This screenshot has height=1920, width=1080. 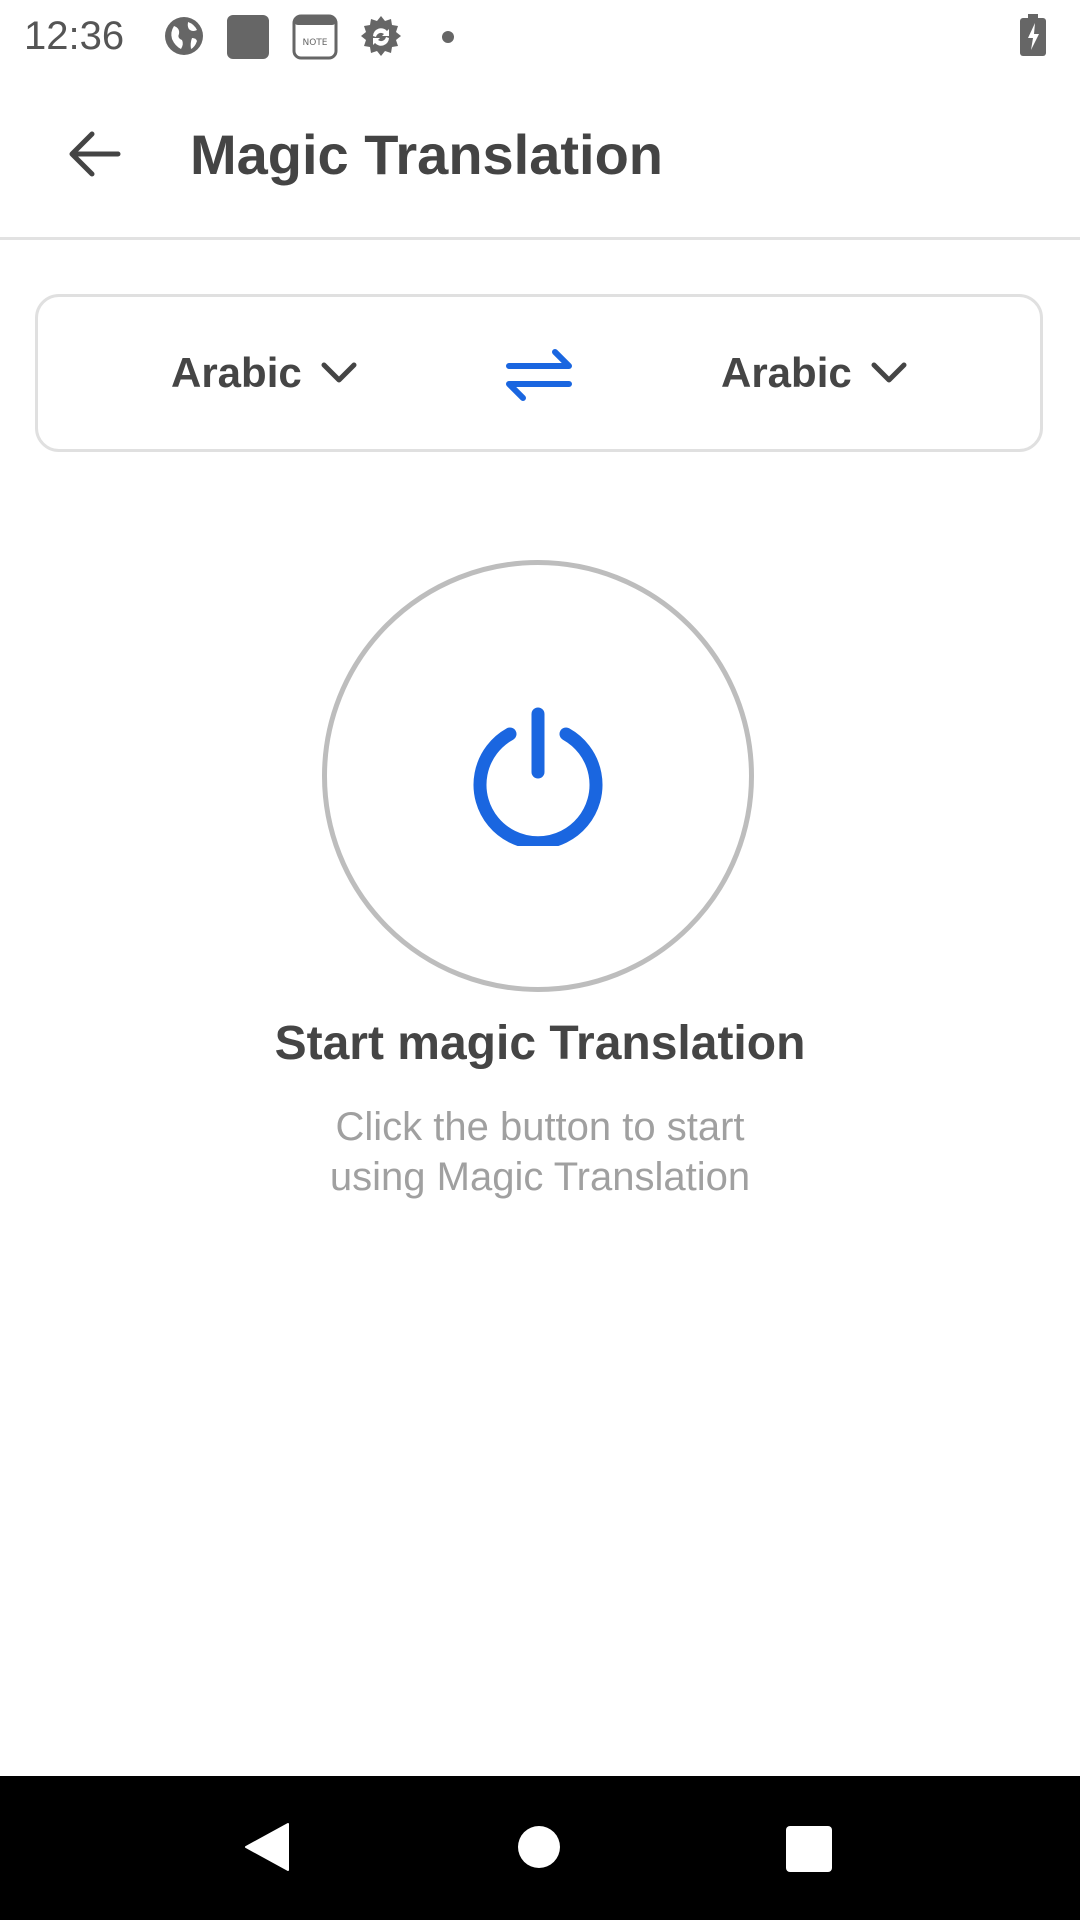 What do you see at coordinates (540, 1043) in the screenshot?
I see `start-title: Start magic Translation` at bounding box center [540, 1043].